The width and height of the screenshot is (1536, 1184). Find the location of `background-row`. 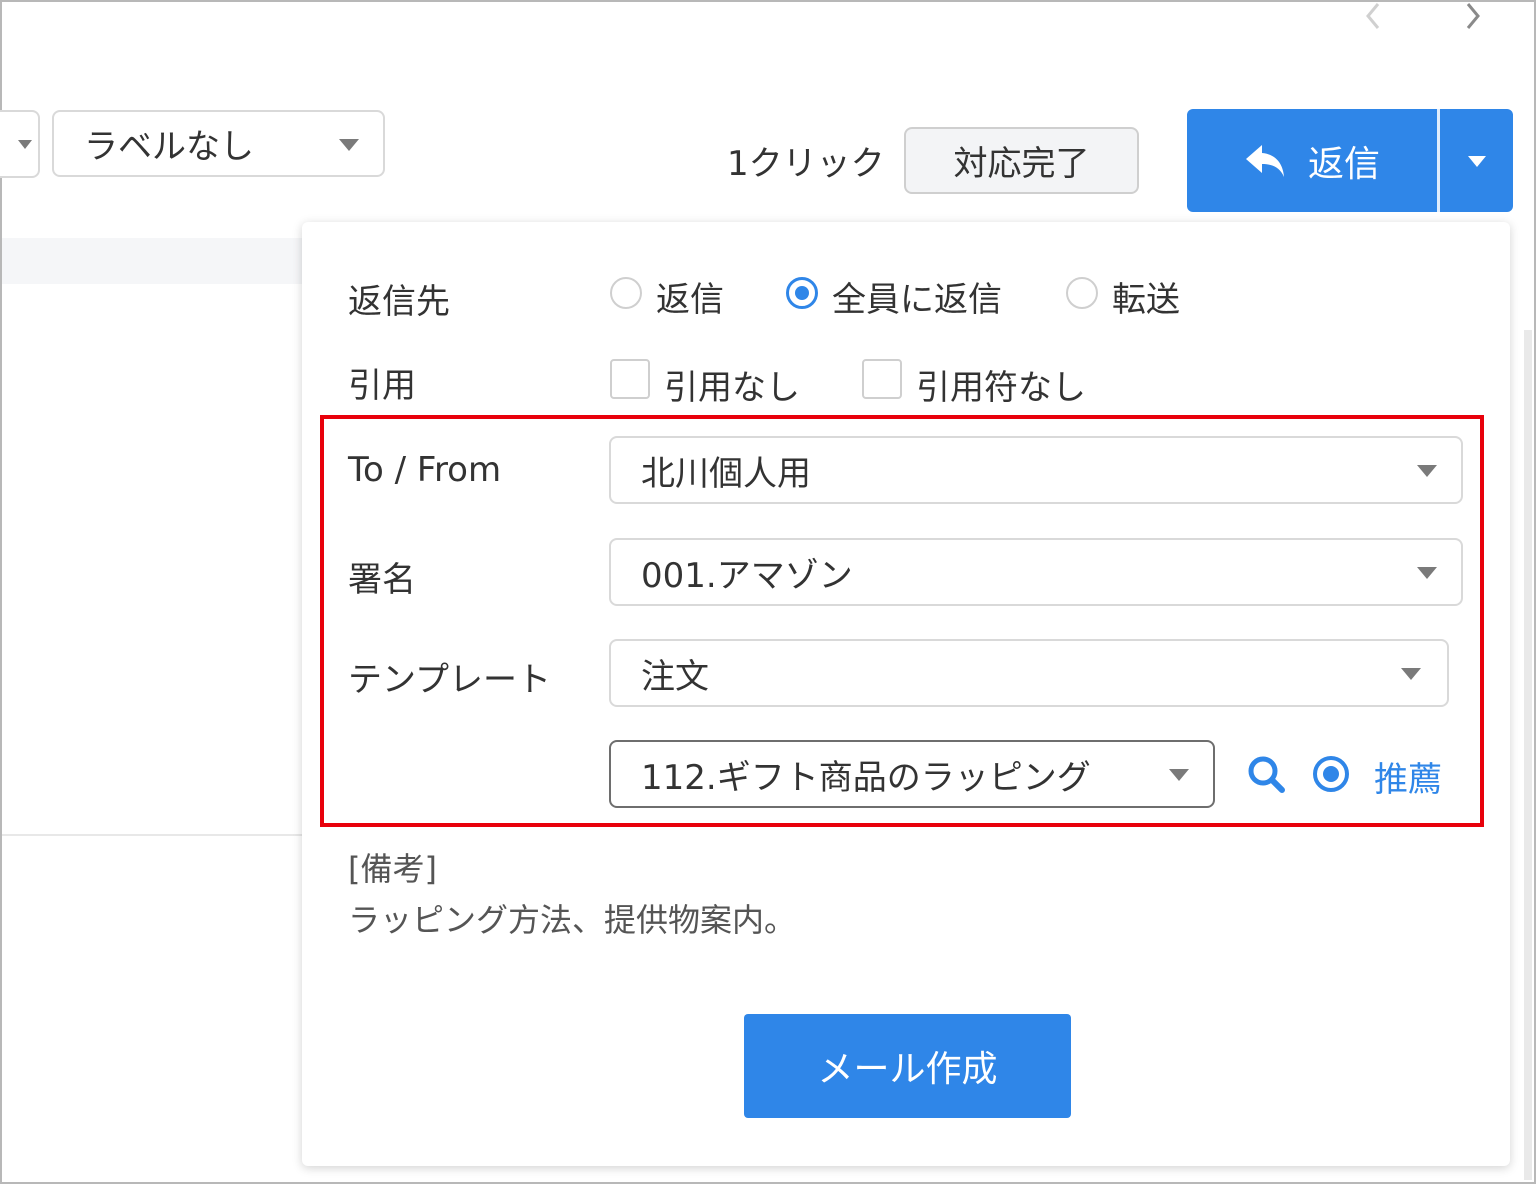

background-row is located at coordinates (152, 261).